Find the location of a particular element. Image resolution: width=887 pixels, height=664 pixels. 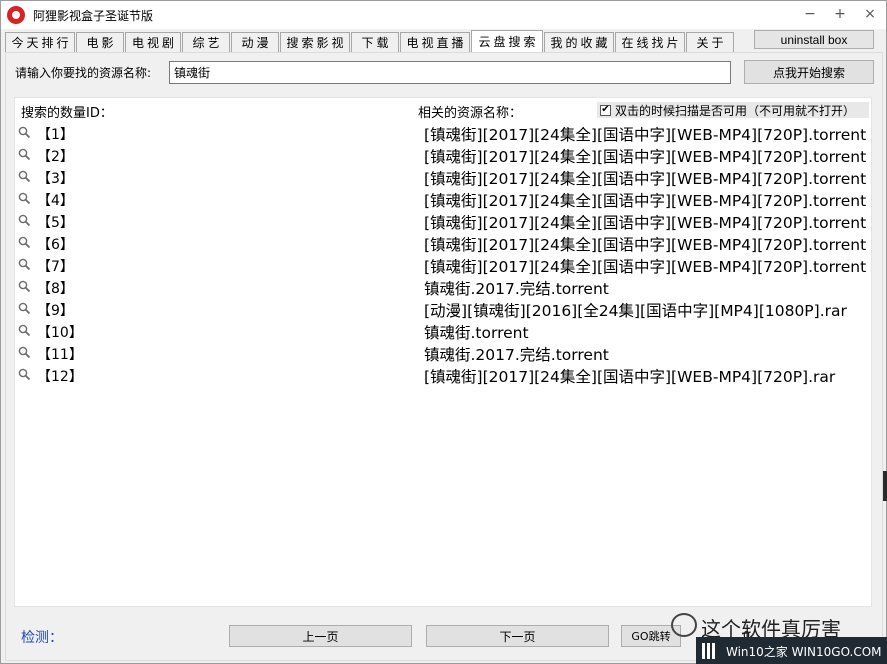

prev-page-button: 上一页 is located at coordinates (320, 636).